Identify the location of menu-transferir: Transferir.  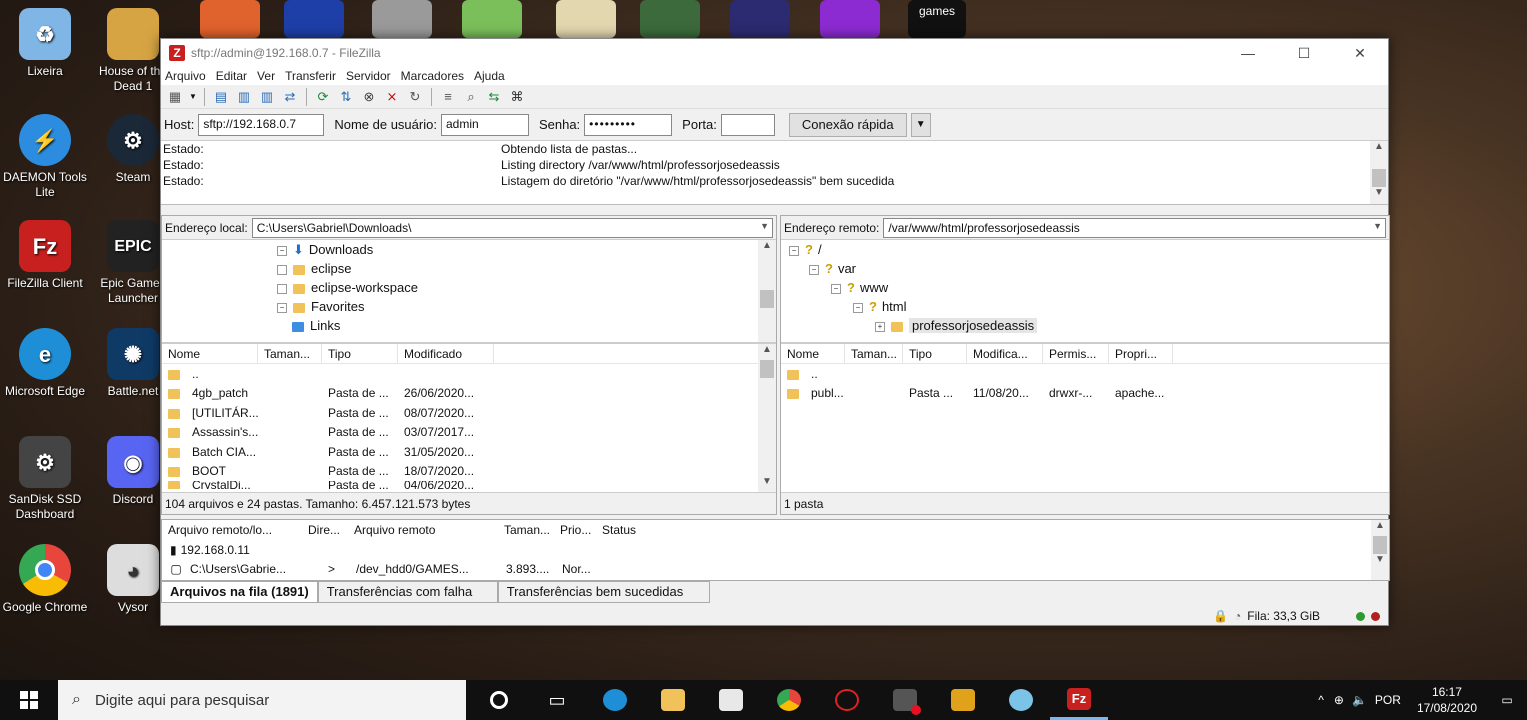
(310, 76).